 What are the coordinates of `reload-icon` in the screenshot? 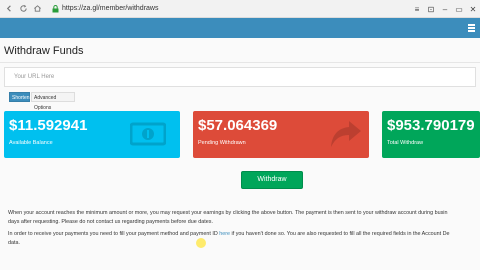 It's located at (23, 9).